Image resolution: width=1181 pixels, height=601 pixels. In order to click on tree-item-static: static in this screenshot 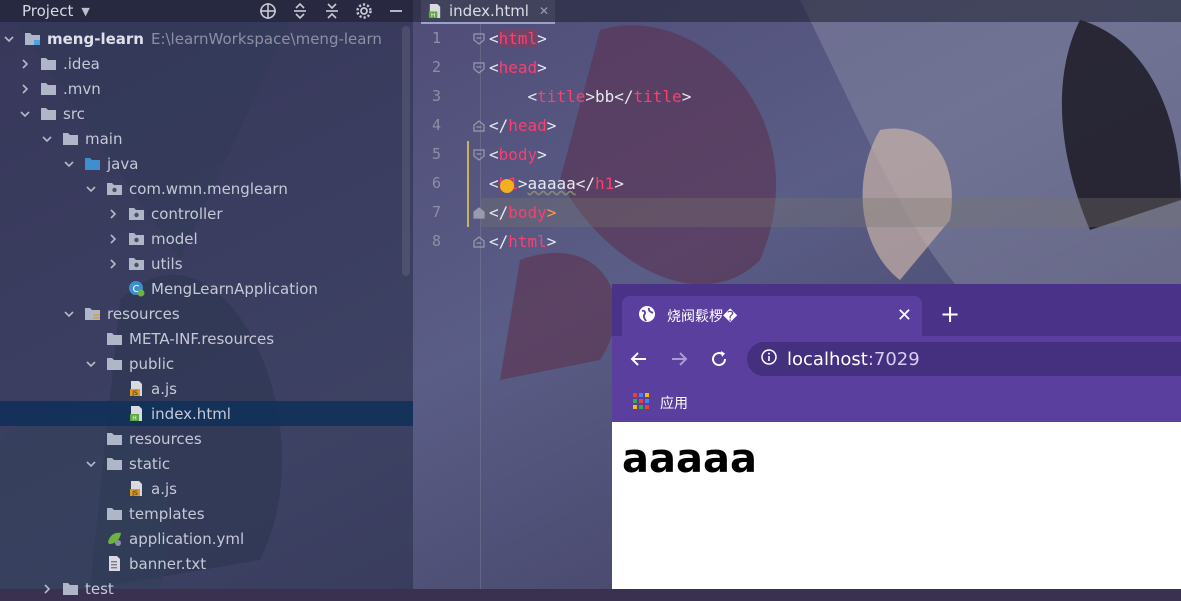, I will do `click(206, 463)`.